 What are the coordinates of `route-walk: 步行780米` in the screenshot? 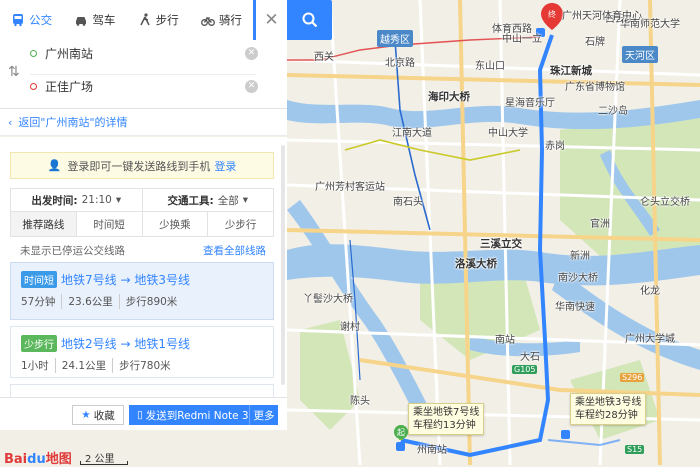 It's located at (144, 365).